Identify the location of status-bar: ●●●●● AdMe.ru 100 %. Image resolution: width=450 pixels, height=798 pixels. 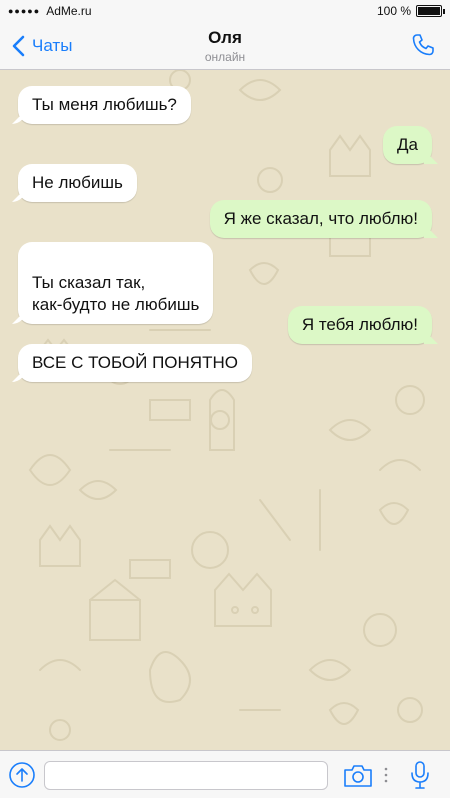
(225, 11).